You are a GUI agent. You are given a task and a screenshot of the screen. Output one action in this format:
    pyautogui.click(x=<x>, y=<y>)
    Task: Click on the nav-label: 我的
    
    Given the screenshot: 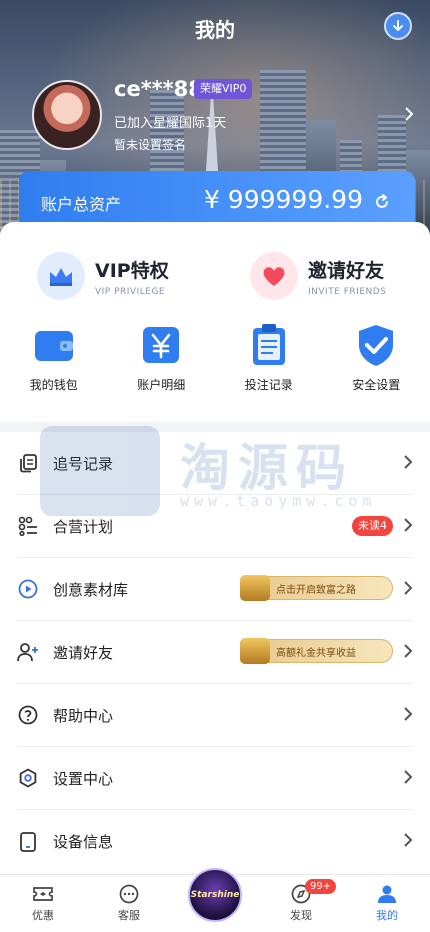 What is the action you would take?
    pyautogui.click(x=387, y=915)
    